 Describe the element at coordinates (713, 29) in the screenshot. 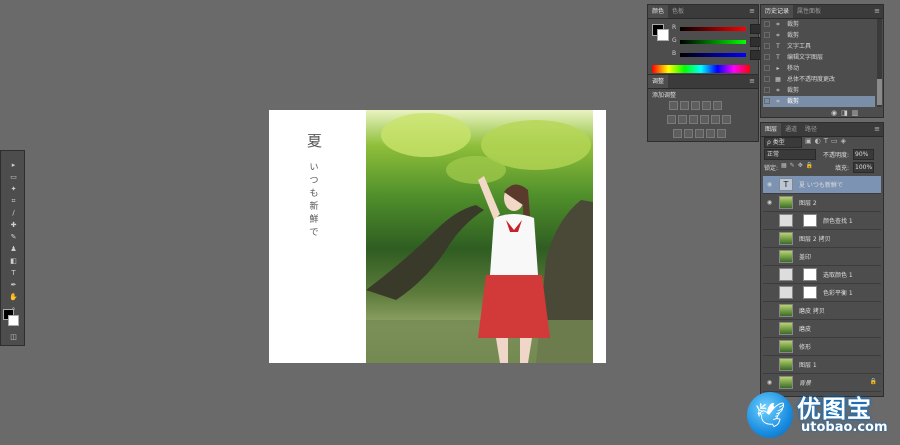

I see `red-slider` at that location.